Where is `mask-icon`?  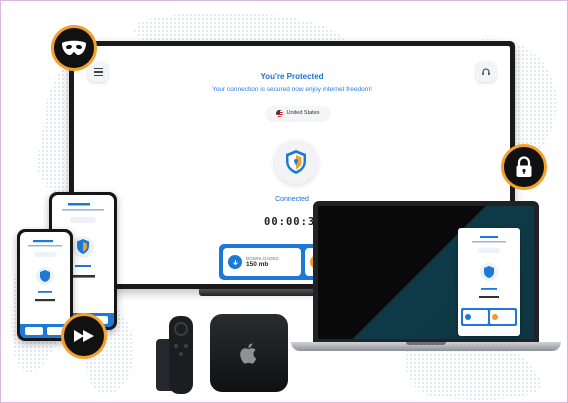
mask-icon is located at coordinates (74, 47).